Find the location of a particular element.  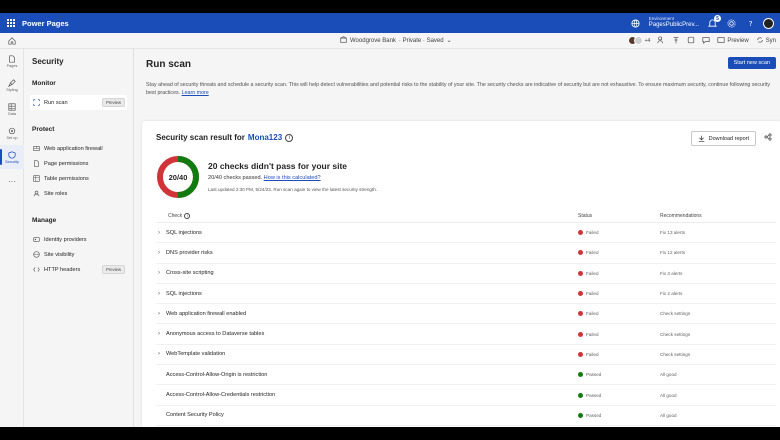

table-row: › SQL injections Failed Fix 2 alerts is located at coordinates (466, 294).